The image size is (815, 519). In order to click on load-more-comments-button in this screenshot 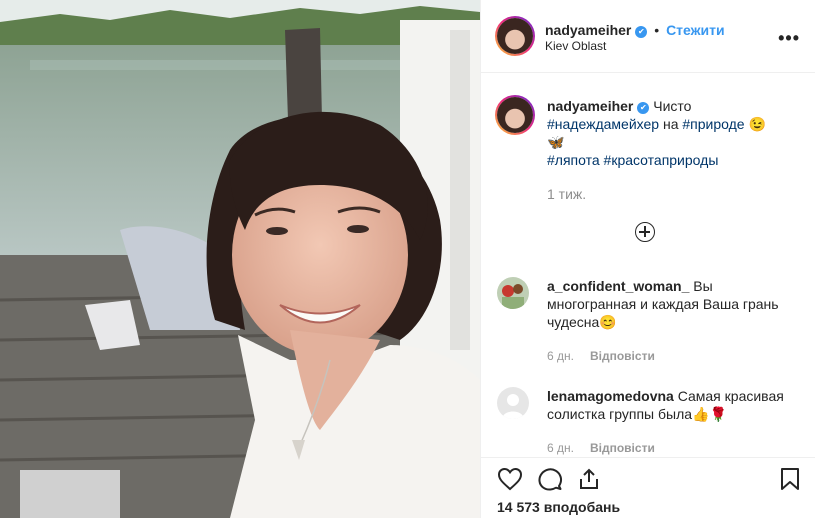, I will do `click(645, 232)`.